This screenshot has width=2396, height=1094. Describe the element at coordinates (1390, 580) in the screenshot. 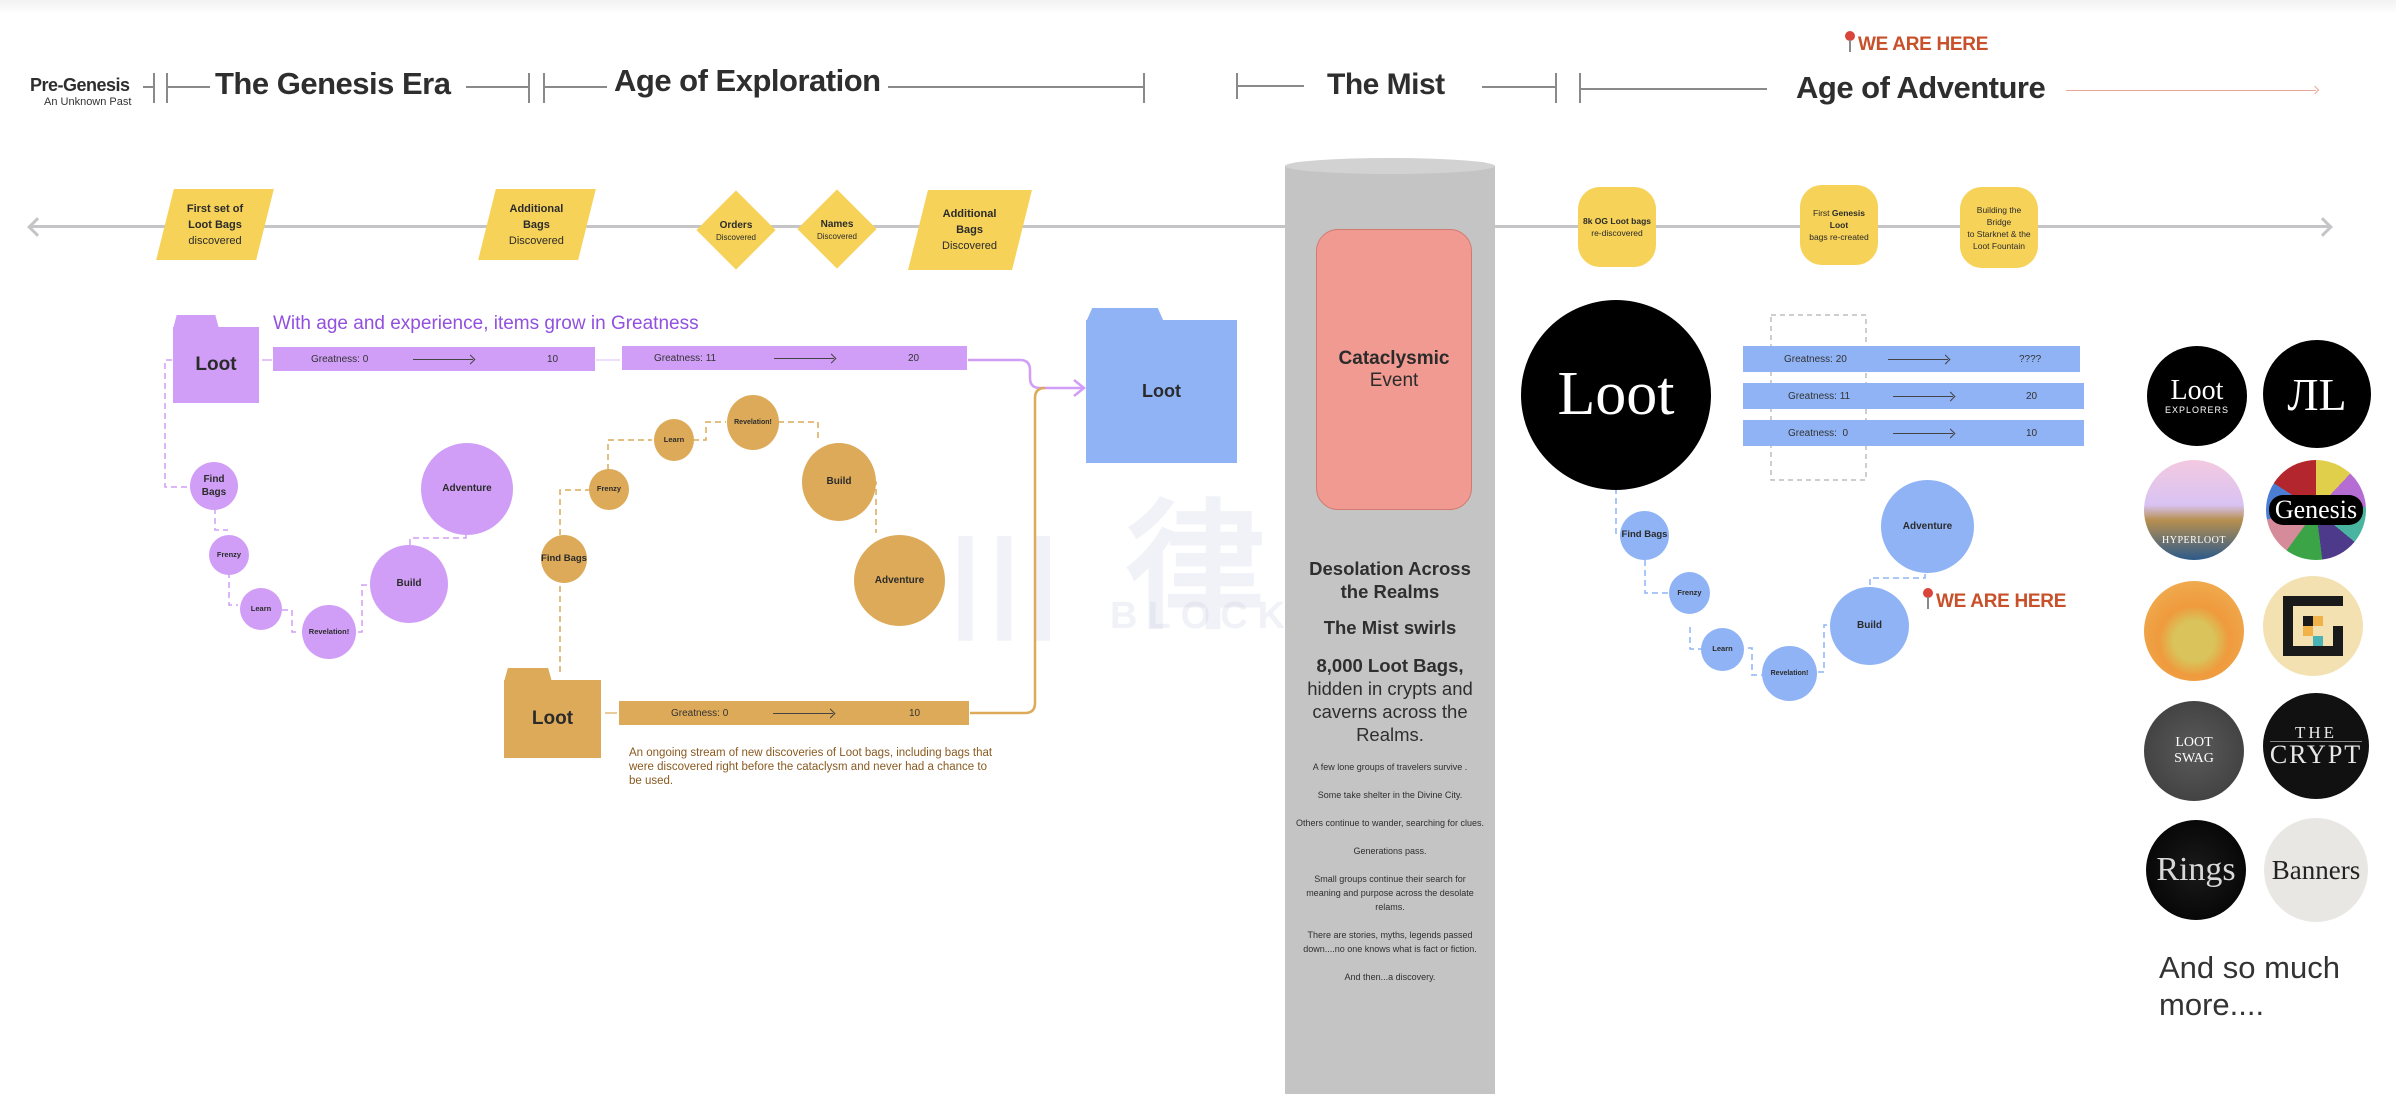

I see `mist-heading-desolation: Desolation Across the Realms` at that location.